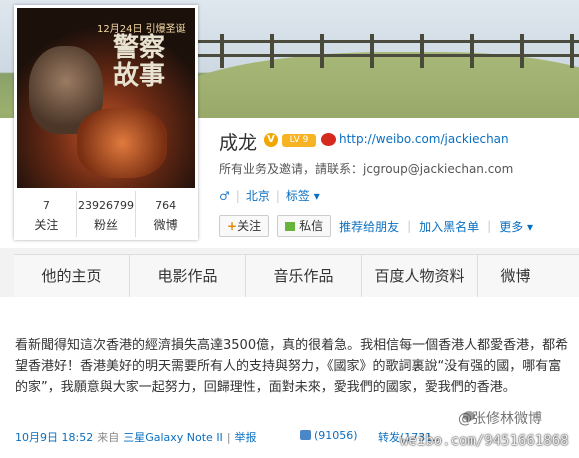 This screenshot has width=579, height=458. Describe the element at coordinates (165, 214) in the screenshot. I see `stat-posts: 764 微博` at that location.